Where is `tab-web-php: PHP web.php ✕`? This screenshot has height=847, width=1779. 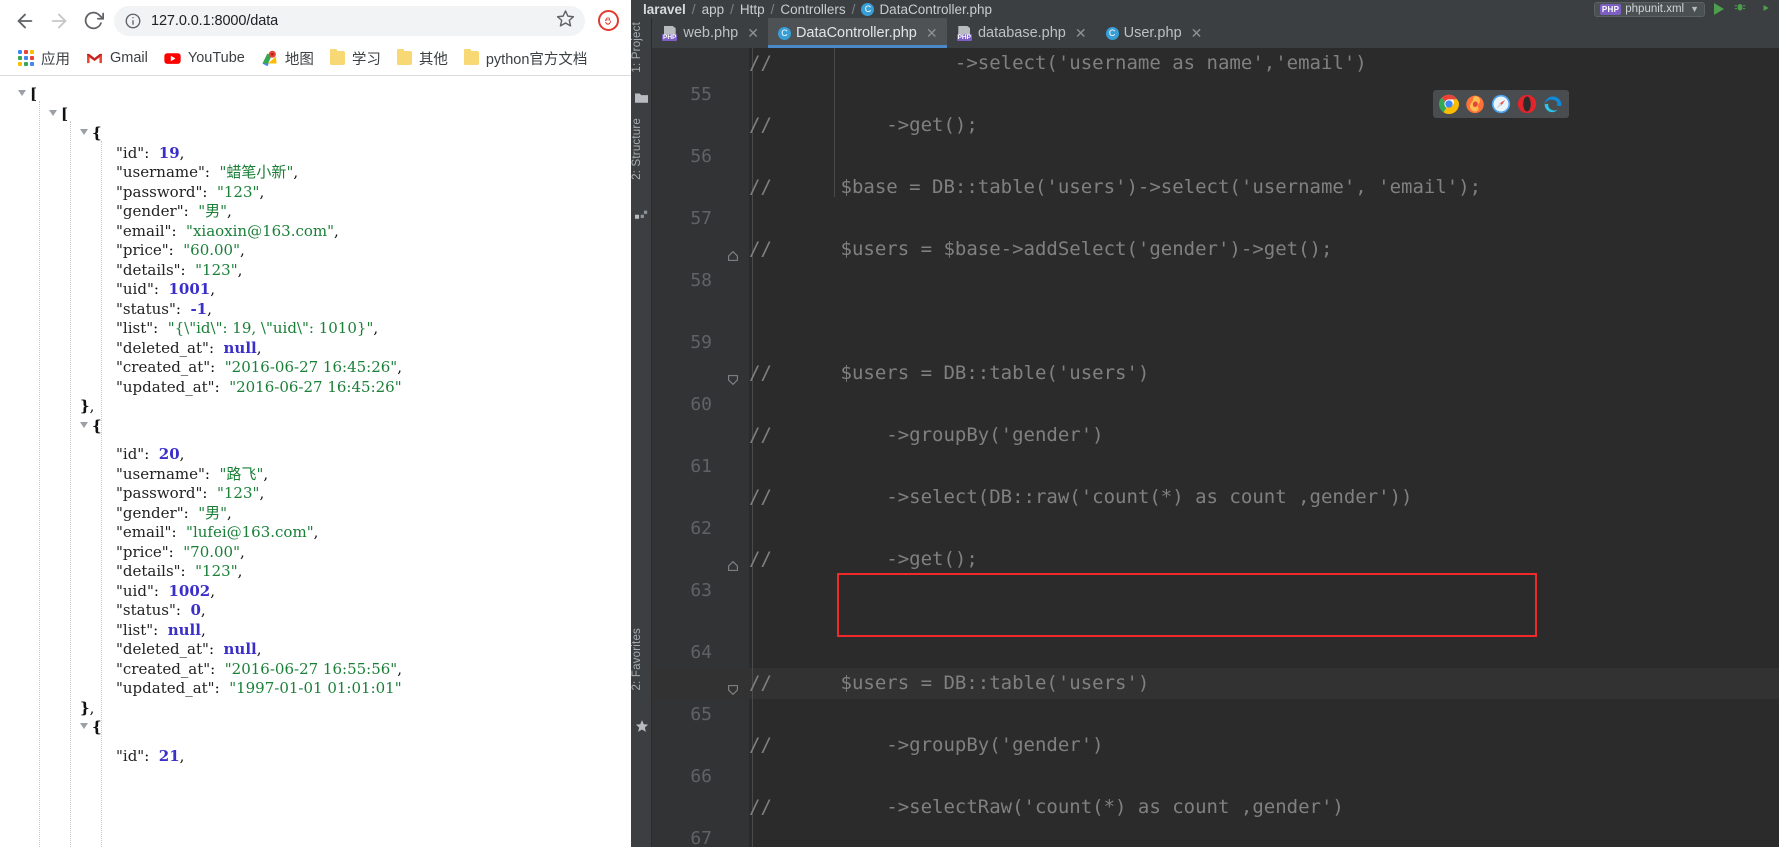 tab-web-php: PHP web.php ✕ is located at coordinates (710, 33).